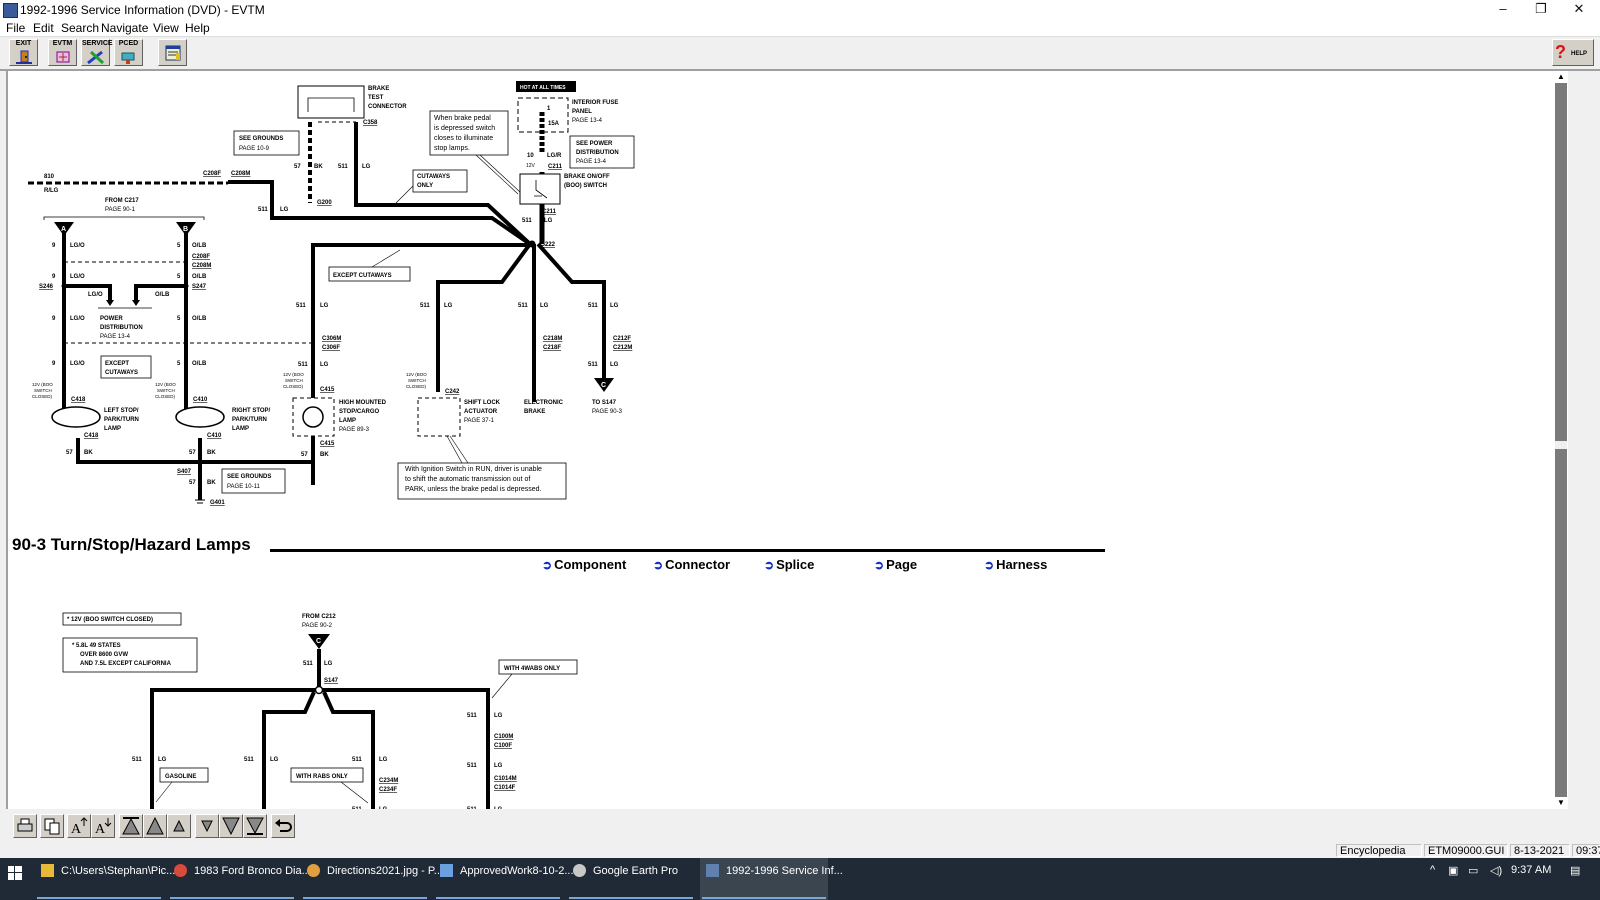 The width and height of the screenshot is (1600, 900). What do you see at coordinates (789, 564) in the screenshot?
I see `legend-splice: ➲ Splice` at bounding box center [789, 564].